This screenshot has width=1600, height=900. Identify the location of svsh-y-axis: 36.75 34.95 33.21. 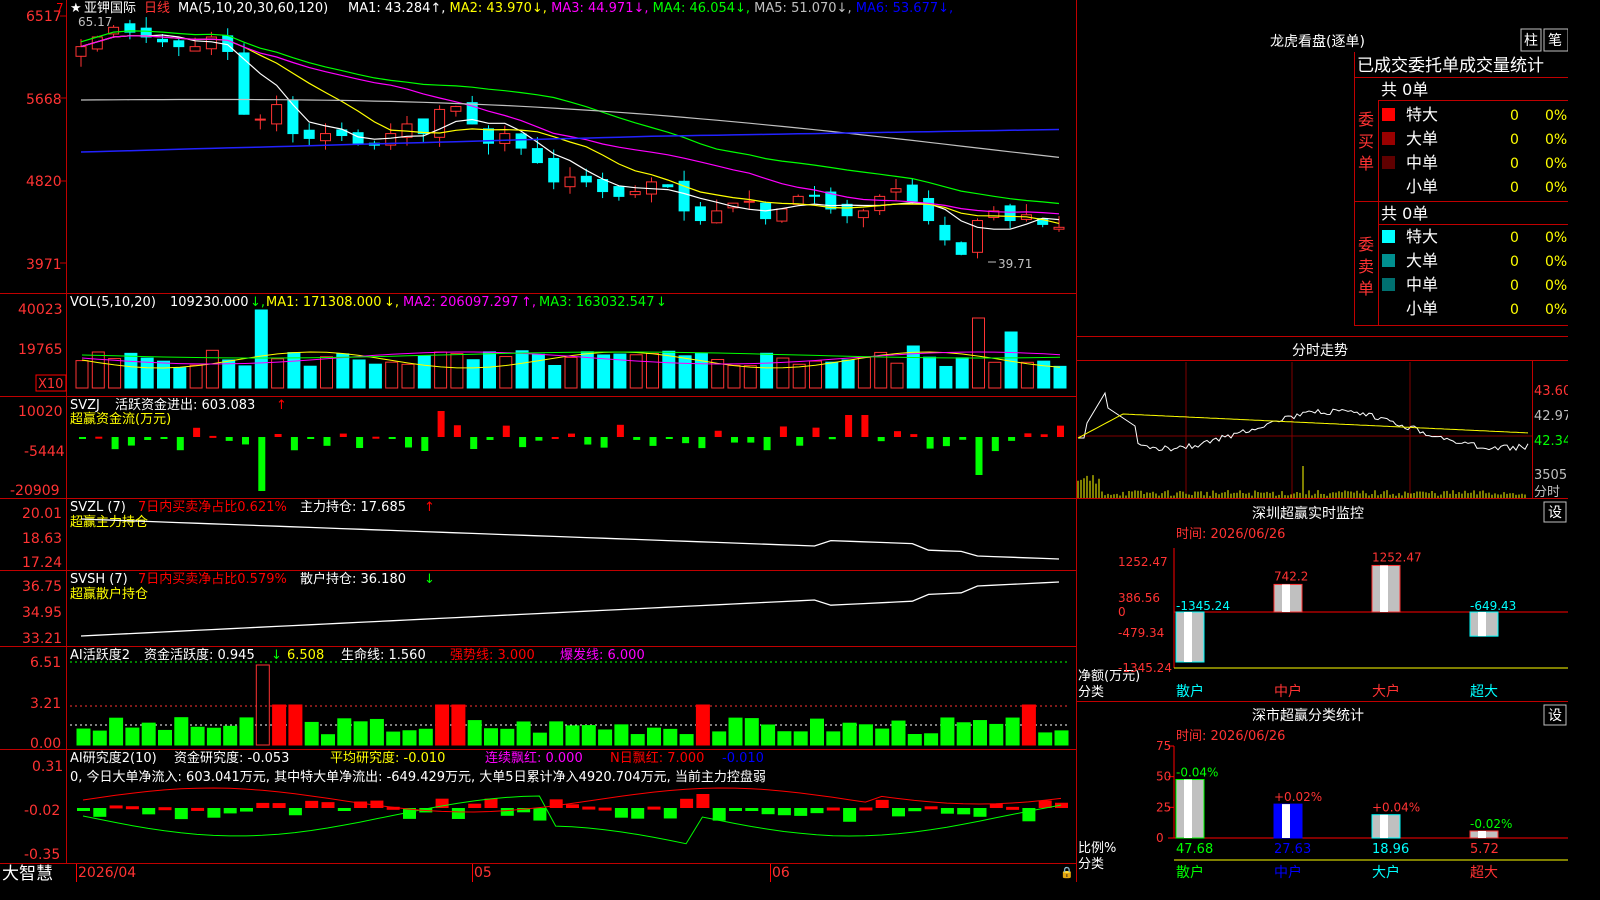
(42, 613).